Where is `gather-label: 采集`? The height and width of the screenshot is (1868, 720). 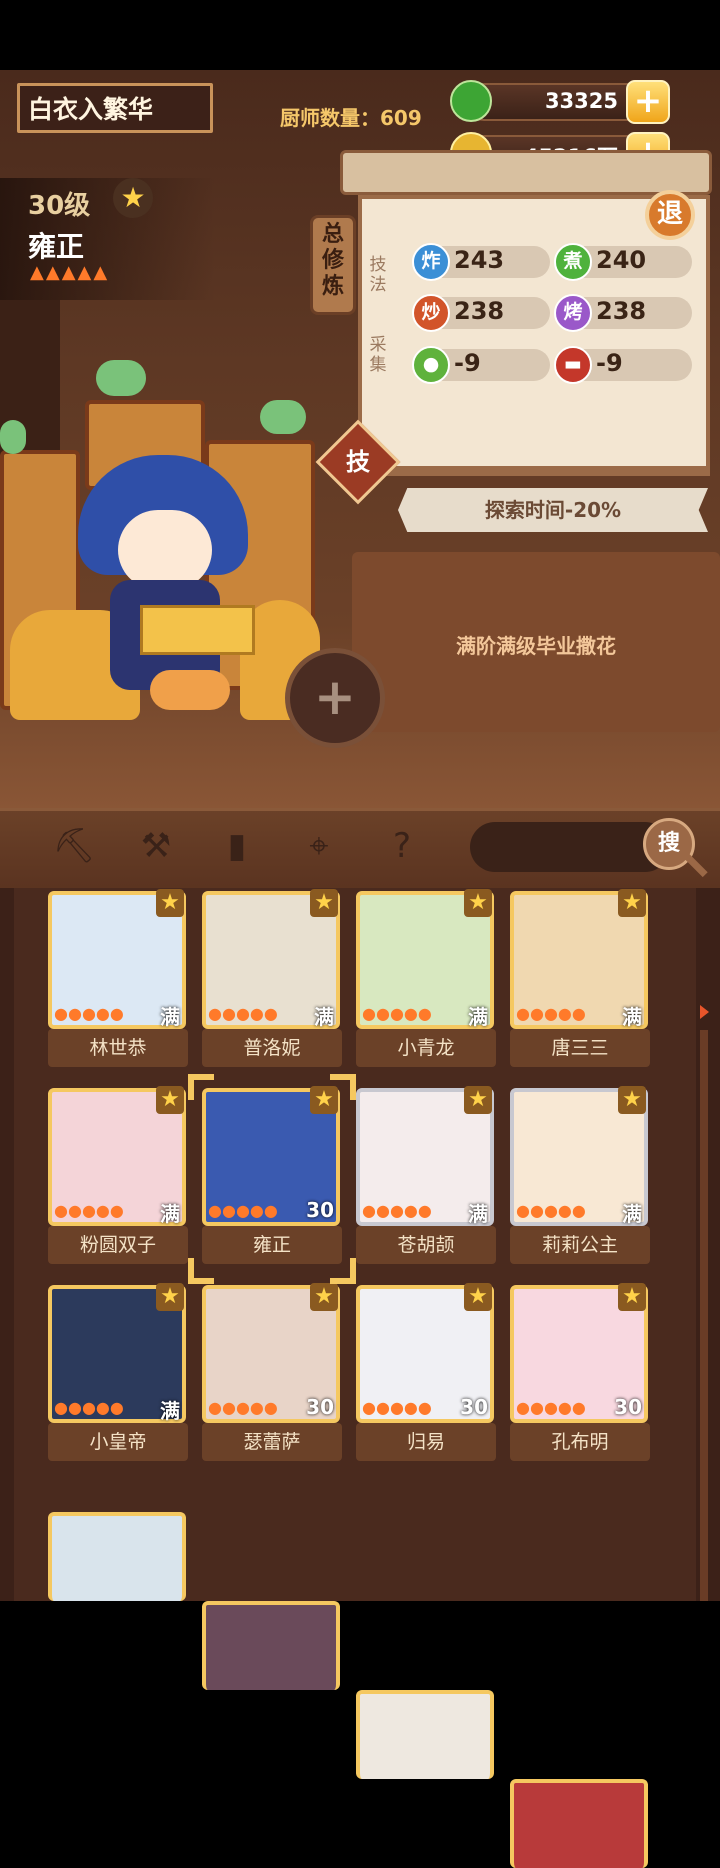 gather-label: 采集 is located at coordinates (378, 355).